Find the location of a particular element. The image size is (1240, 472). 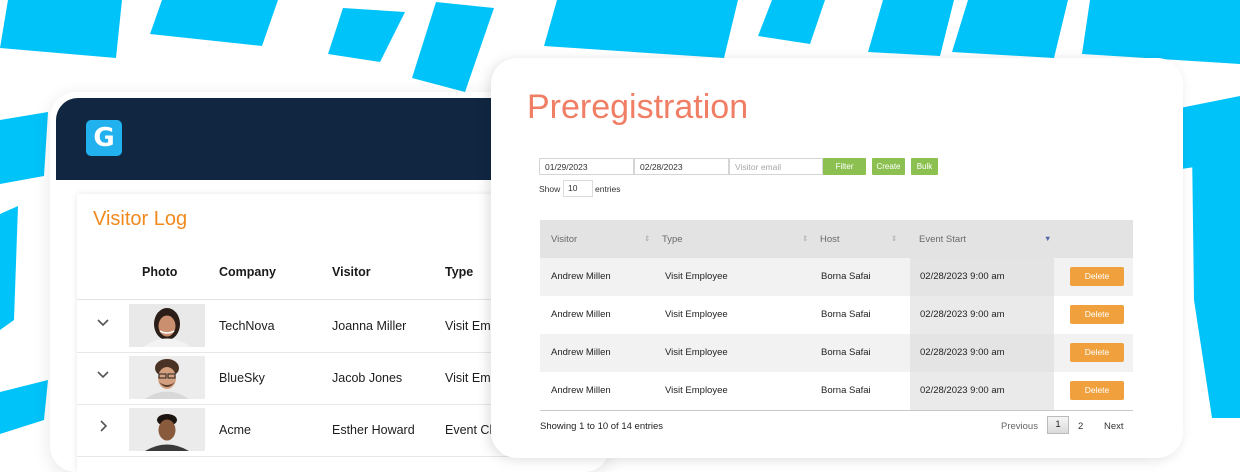

previous-page-button: Previous is located at coordinates (1019, 426).